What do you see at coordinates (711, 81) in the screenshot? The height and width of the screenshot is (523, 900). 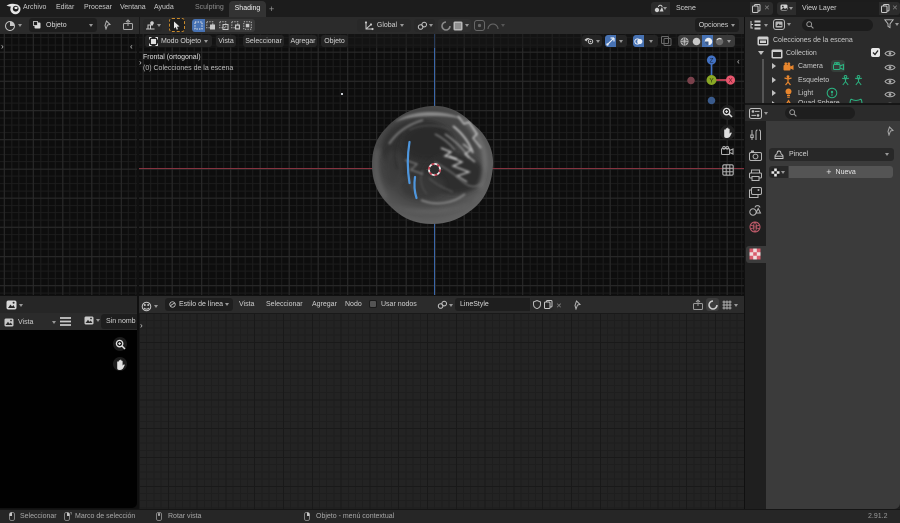 I see `svg-text: Y` at bounding box center [711, 81].